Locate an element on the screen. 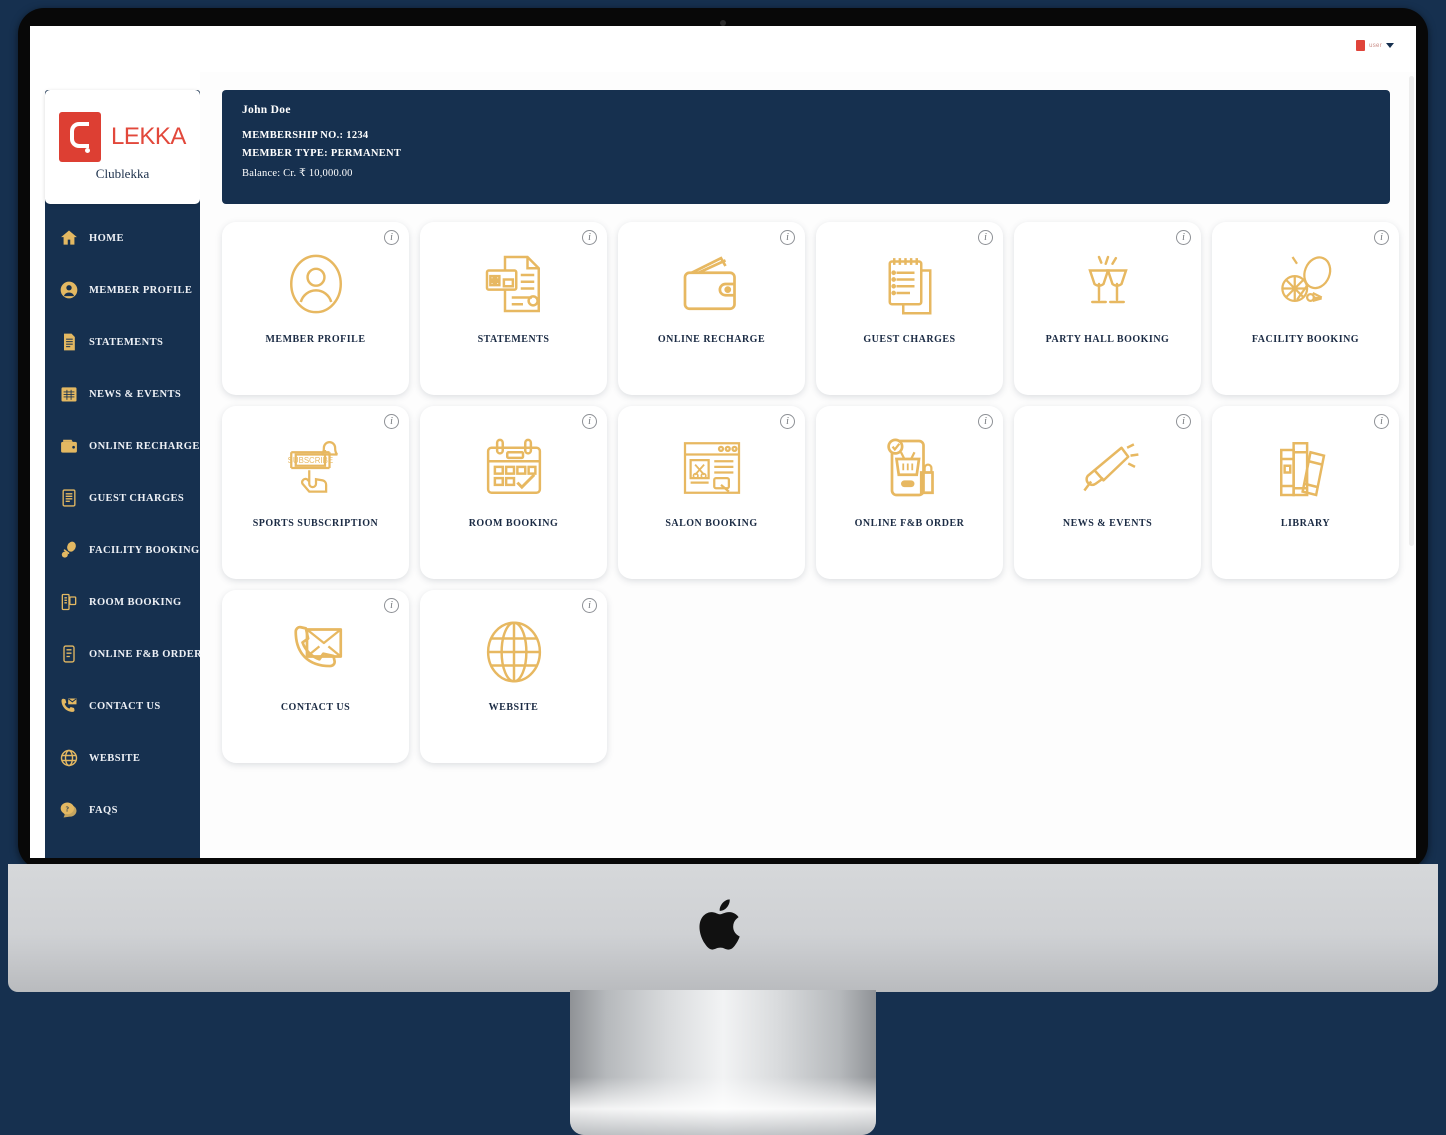 The image size is (1446, 1135). tile-online-fb-order: i ONLINE F&B ORDER is located at coordinates (909, 492).